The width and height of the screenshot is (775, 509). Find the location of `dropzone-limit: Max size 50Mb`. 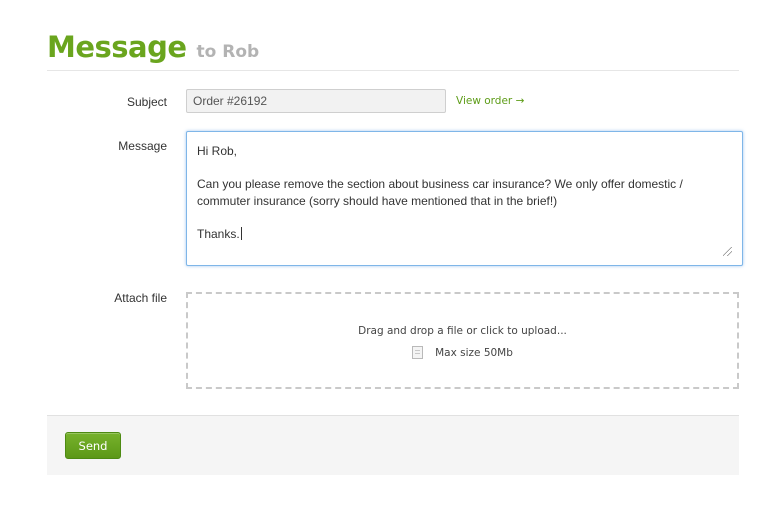

dropzone-limit: Max size 50Mb is located at coordinates (462, 352).